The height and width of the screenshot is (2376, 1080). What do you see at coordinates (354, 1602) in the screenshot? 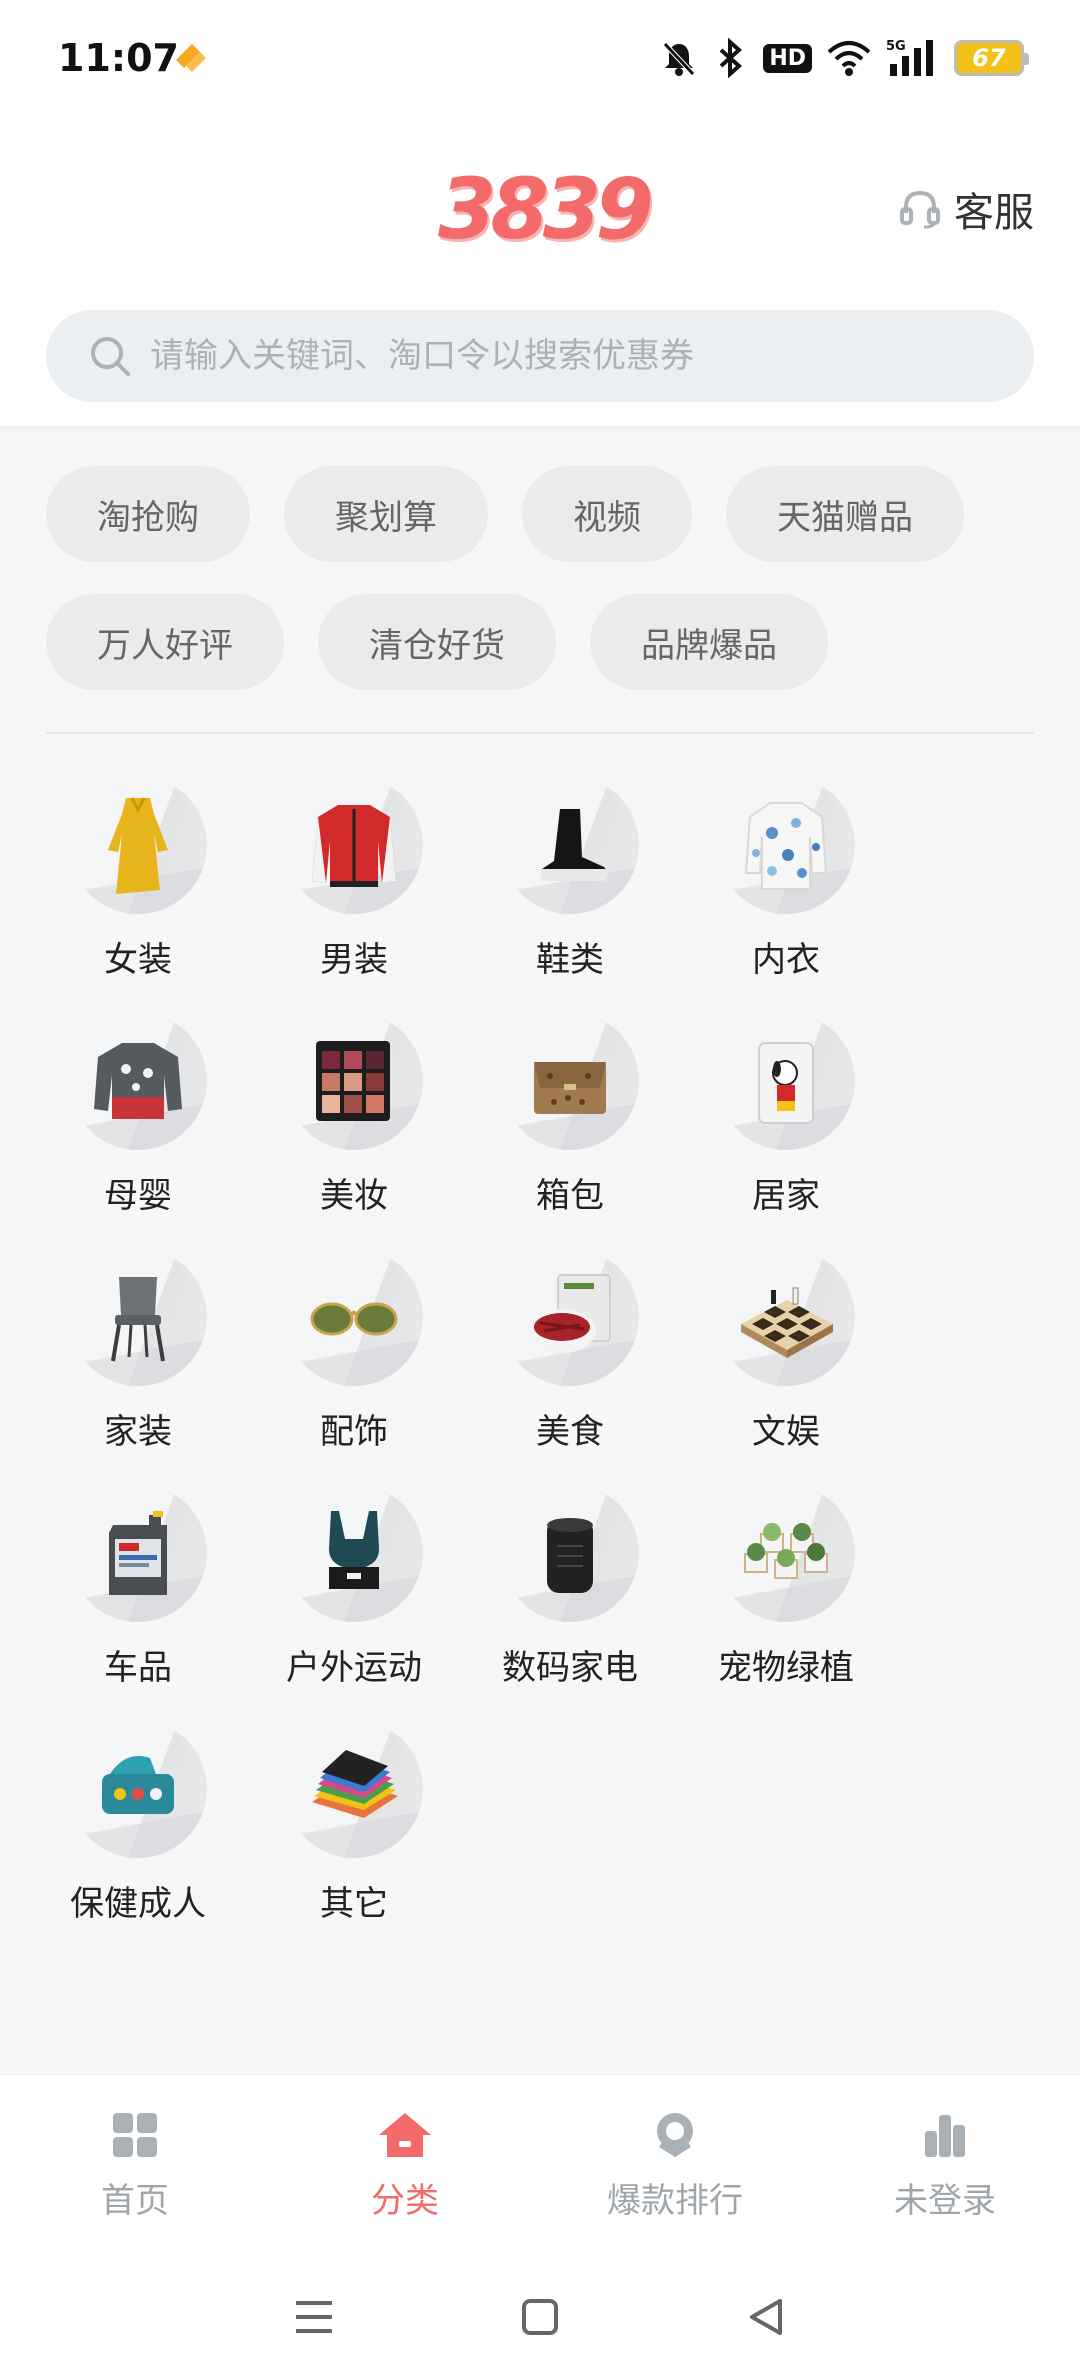
I see `category-item: 户外运动` at bounding box center [354, 1602].